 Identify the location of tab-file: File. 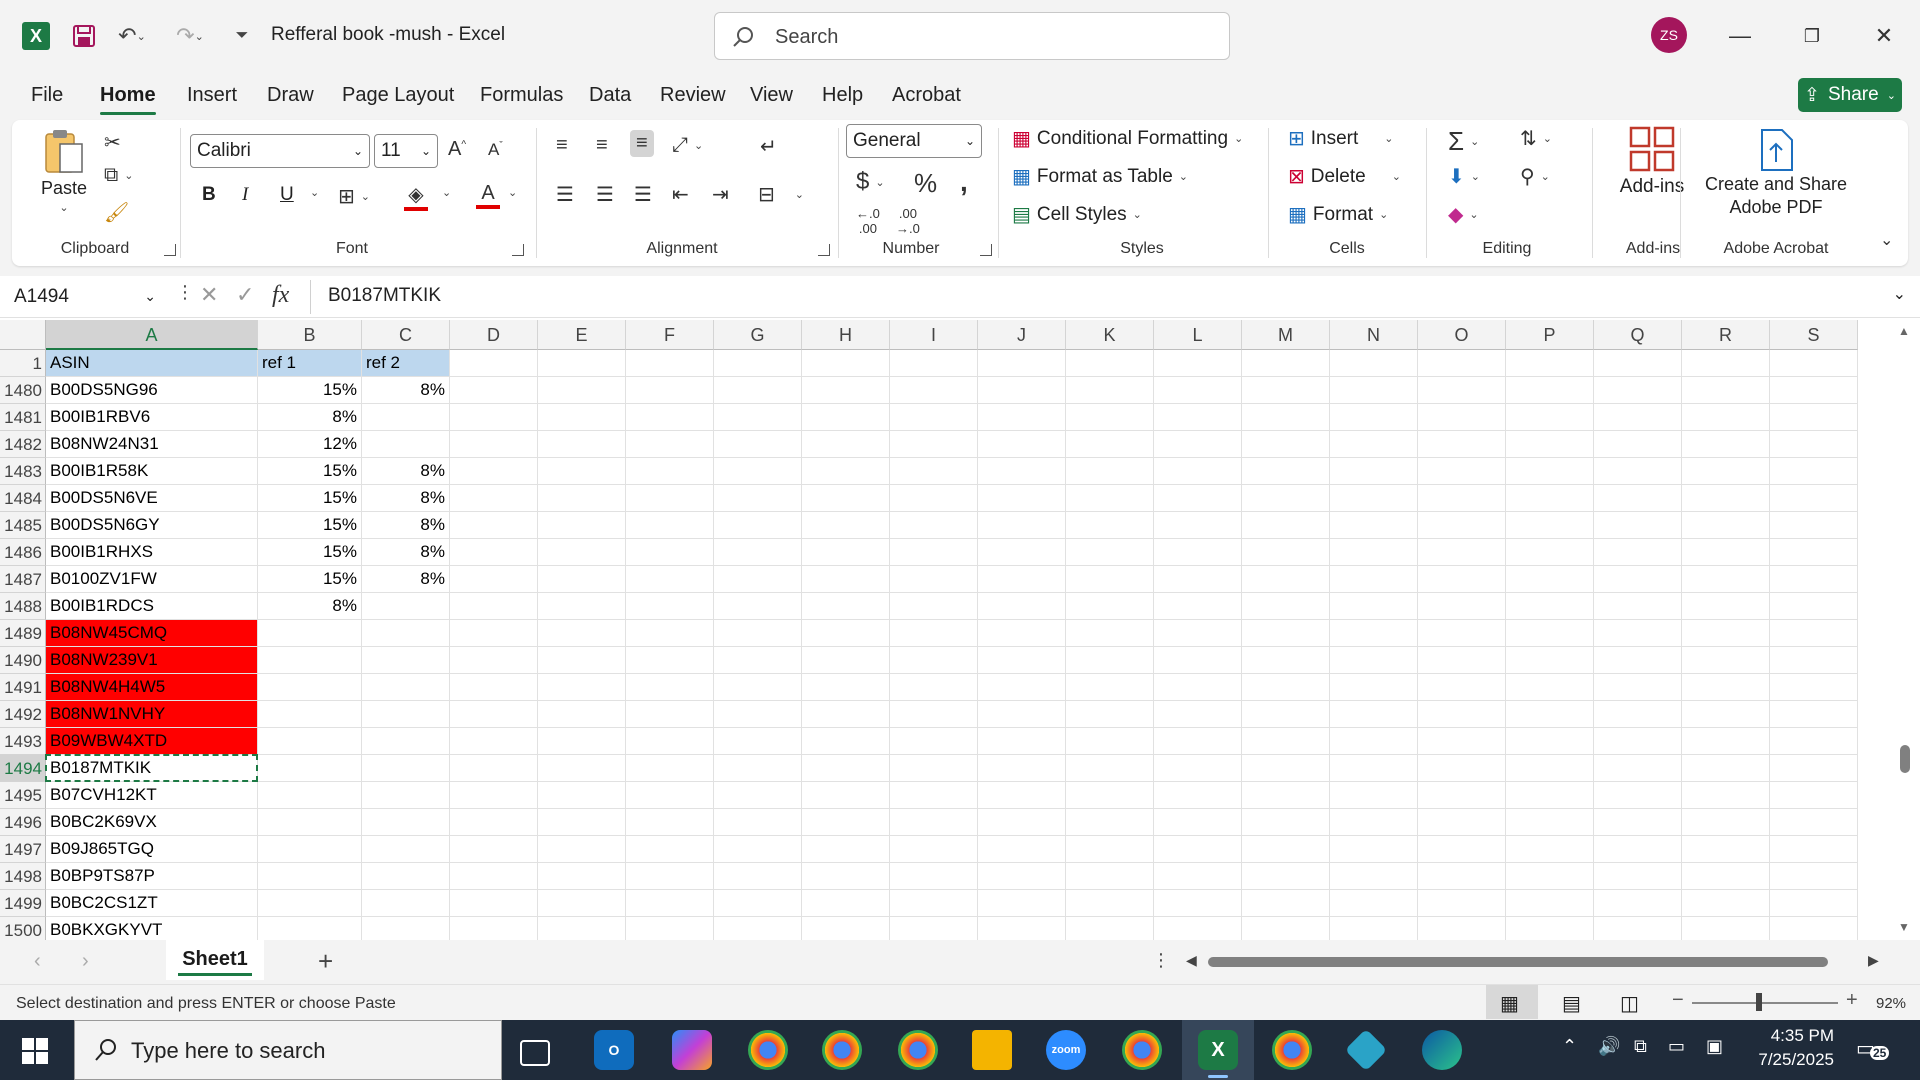
(47, 95).